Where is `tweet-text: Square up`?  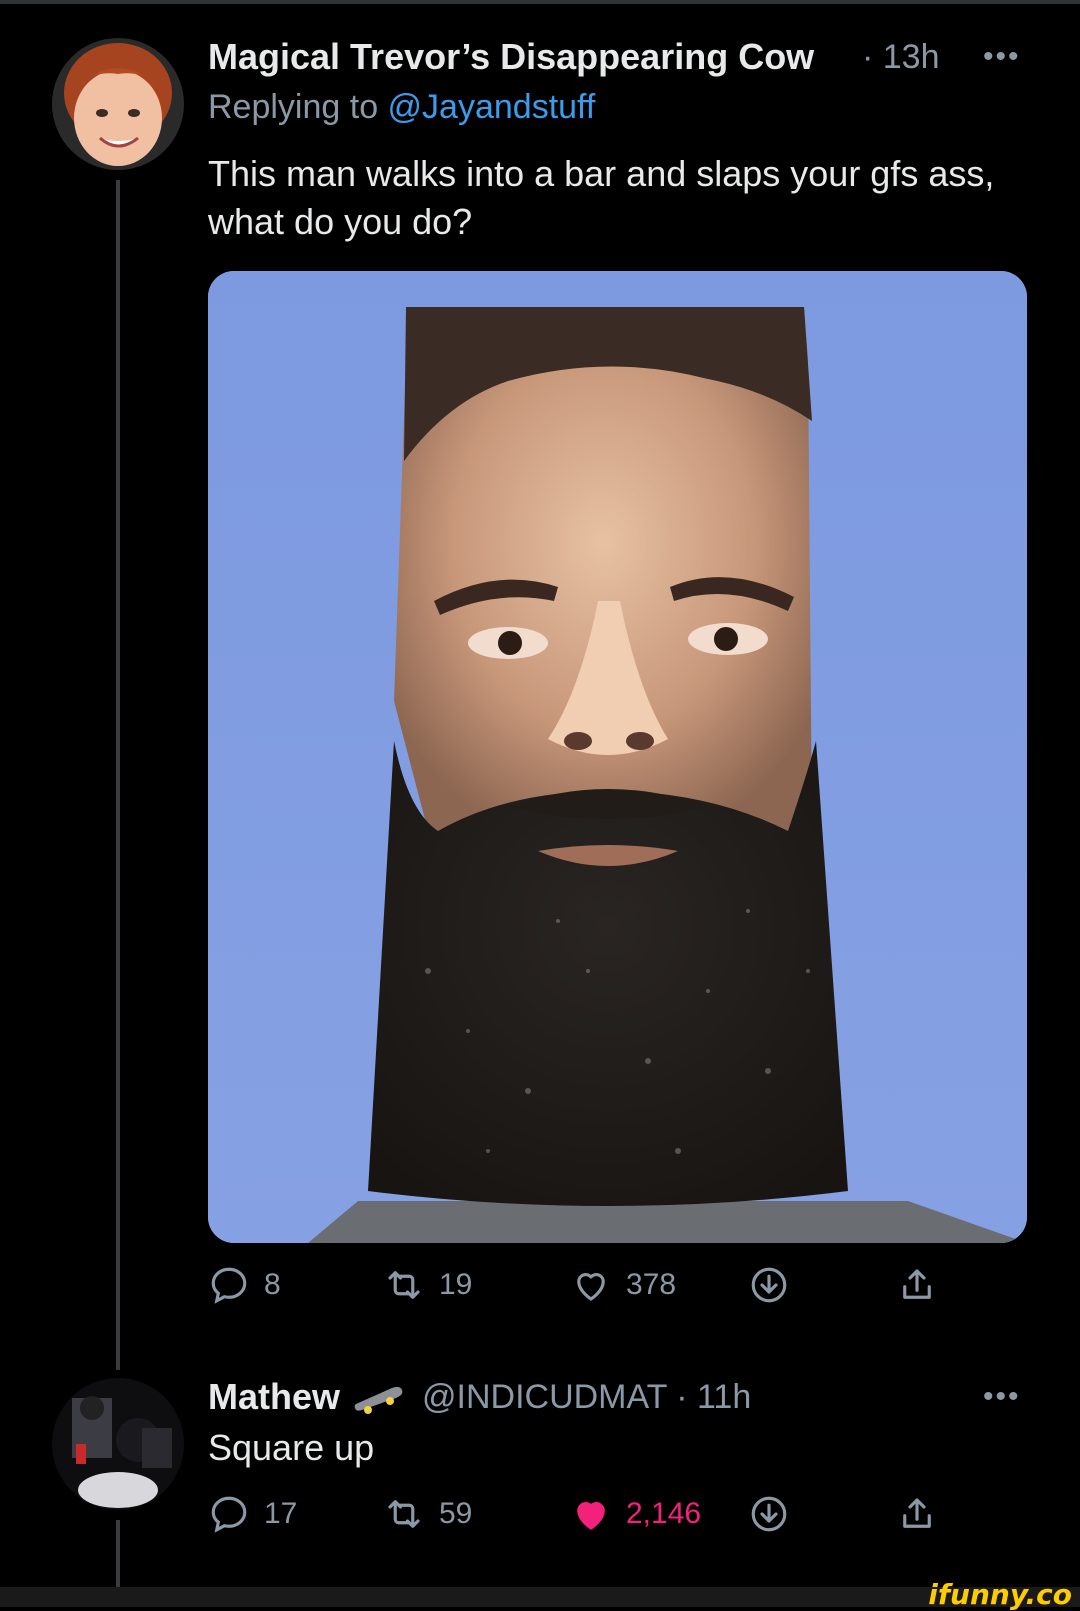
tweet-text: Square up is located at coordinates (291, 1447).